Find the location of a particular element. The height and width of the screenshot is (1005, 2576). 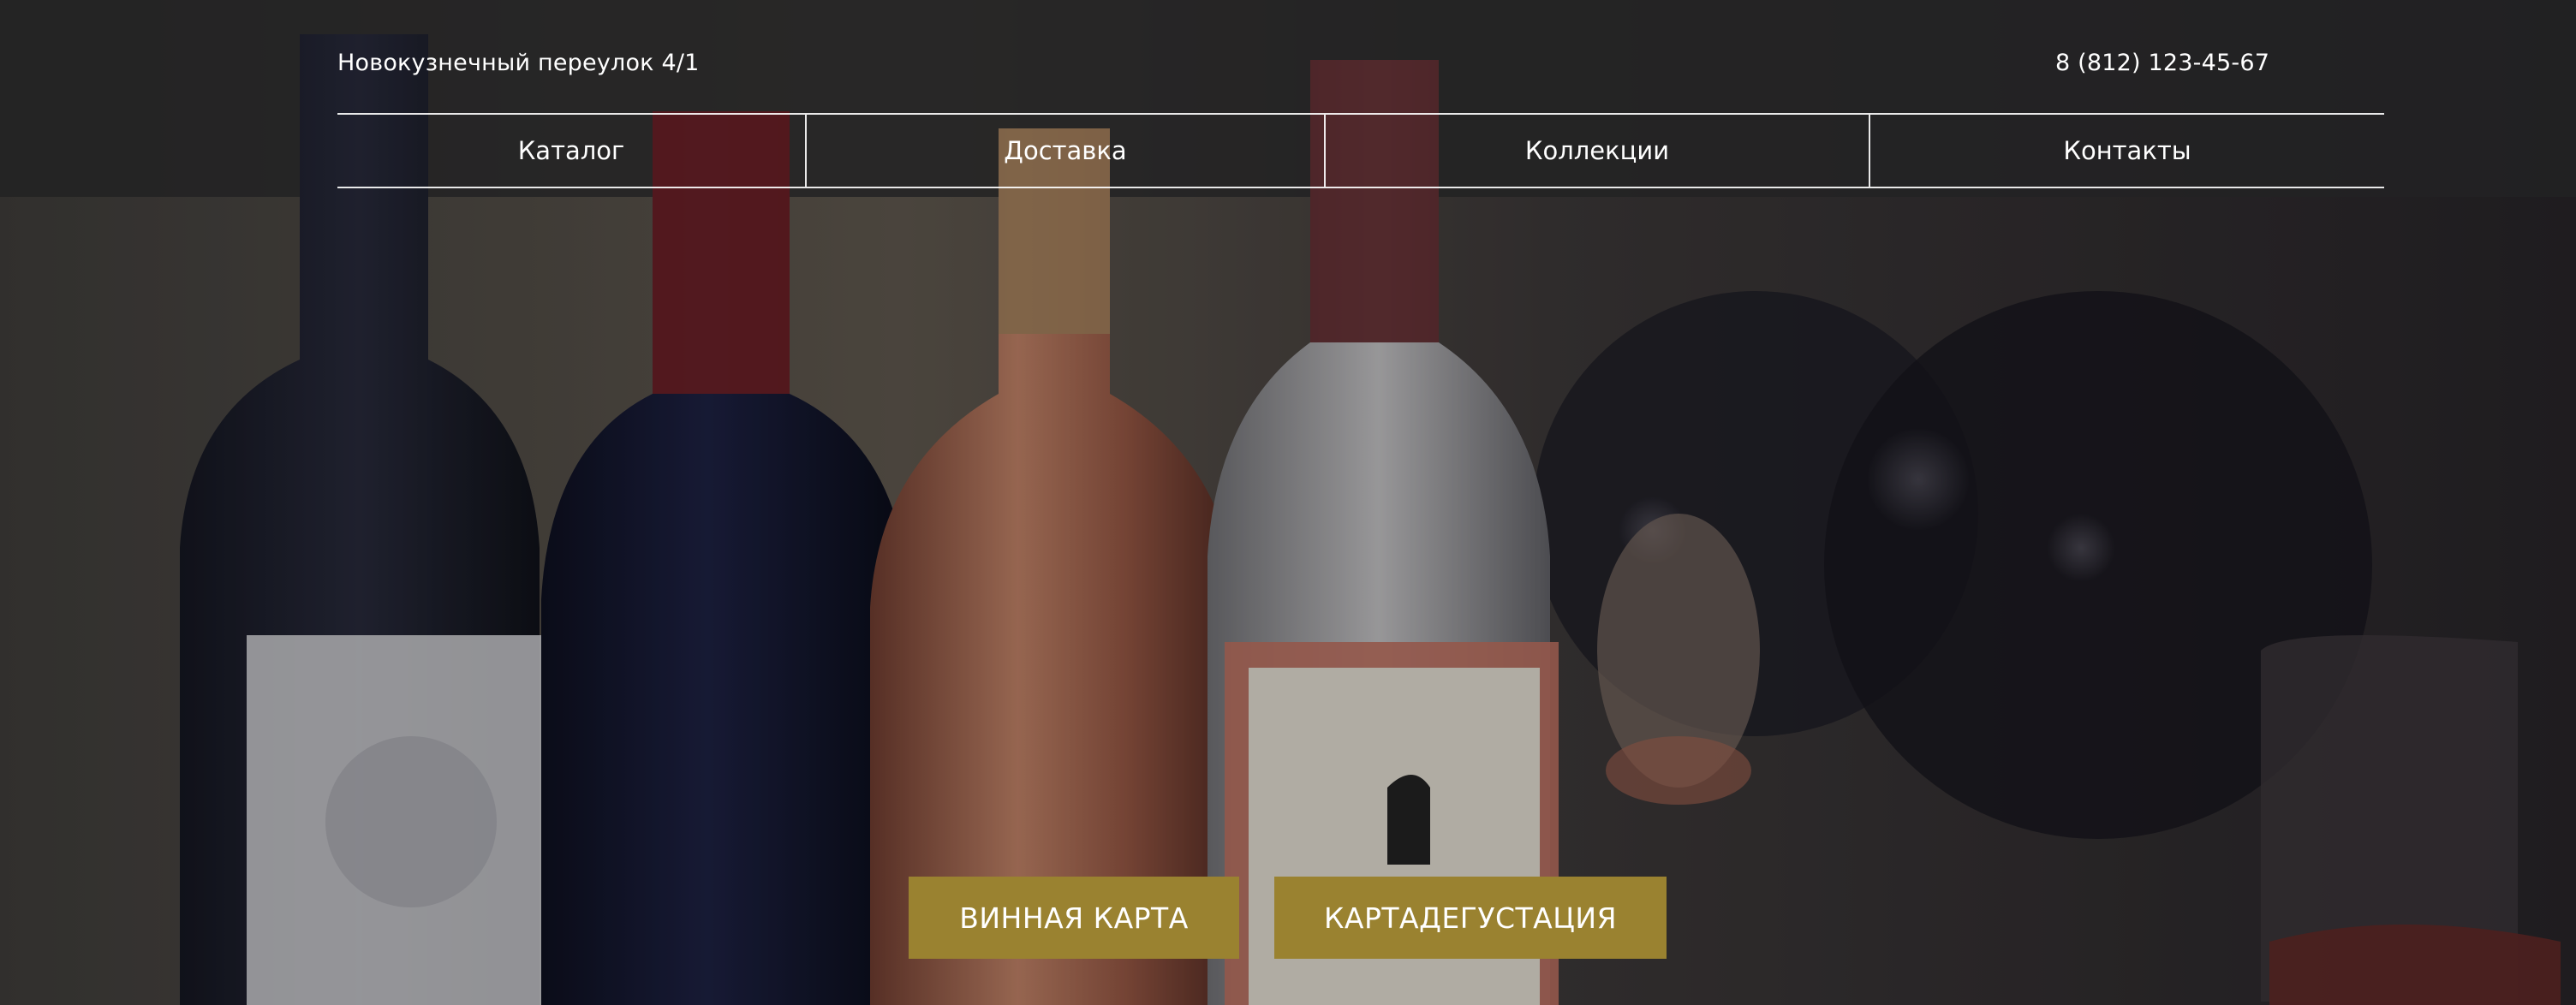

nav-item-contacts: Контакты is located at coordinates (2126, 151).